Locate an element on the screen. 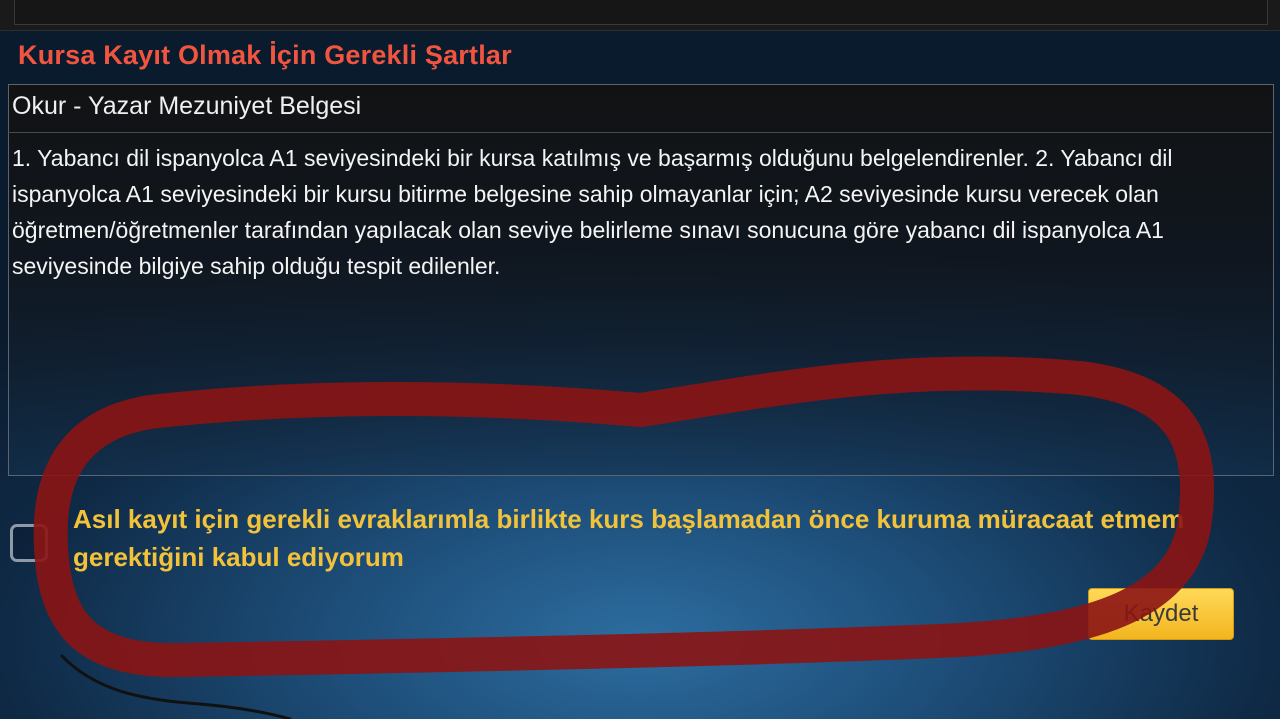 The image size is (1280, 719). top-panel-edge is located at coordinates (640, 15).